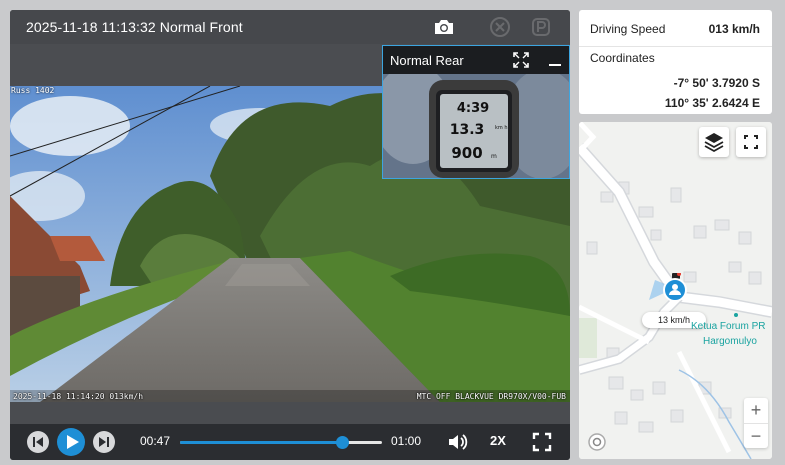  I want to click on play-icon, so click(71, 442).